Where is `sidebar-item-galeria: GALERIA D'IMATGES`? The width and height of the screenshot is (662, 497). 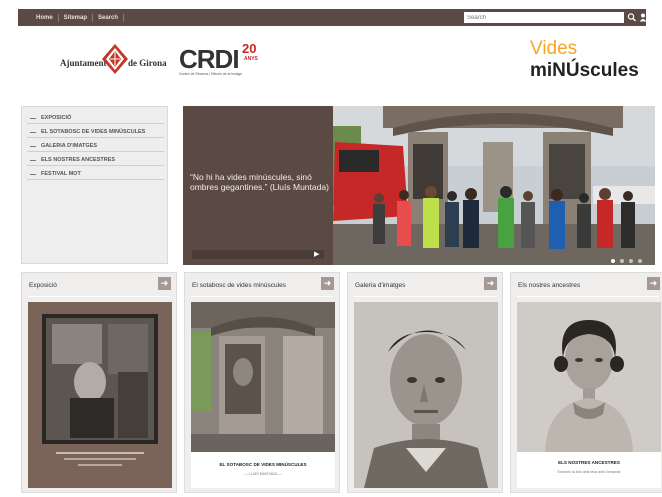 sidebar-item-galeria: GALERIA D'IMATGES is located at coordinates (95, 146).